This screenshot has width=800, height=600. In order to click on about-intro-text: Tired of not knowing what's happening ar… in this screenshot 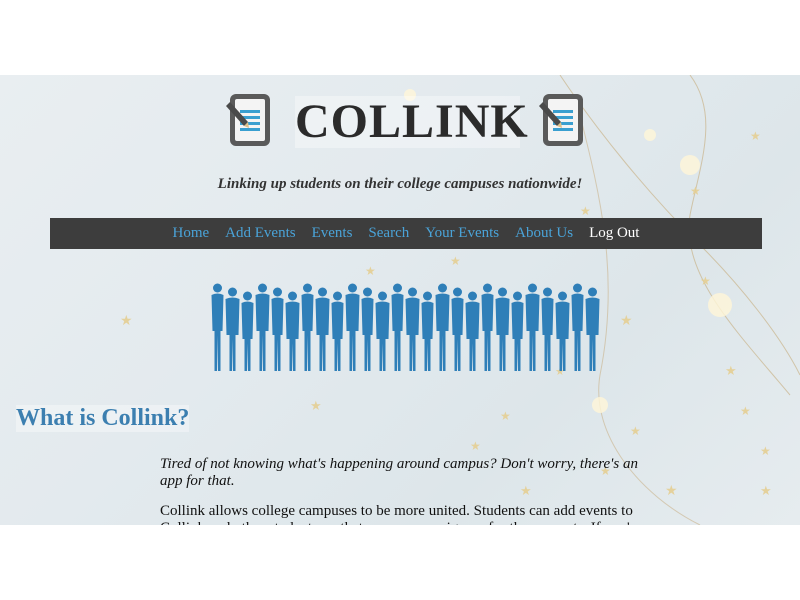, I will do `click(399, 472)`.